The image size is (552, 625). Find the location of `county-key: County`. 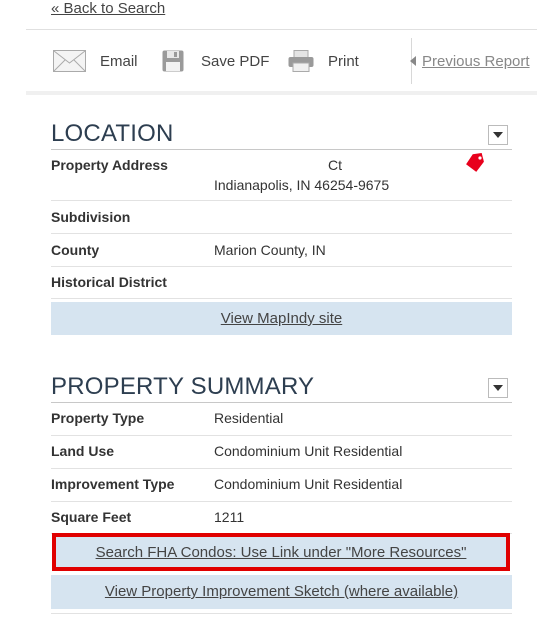

county-key: County is located at coordinates (75, 250).